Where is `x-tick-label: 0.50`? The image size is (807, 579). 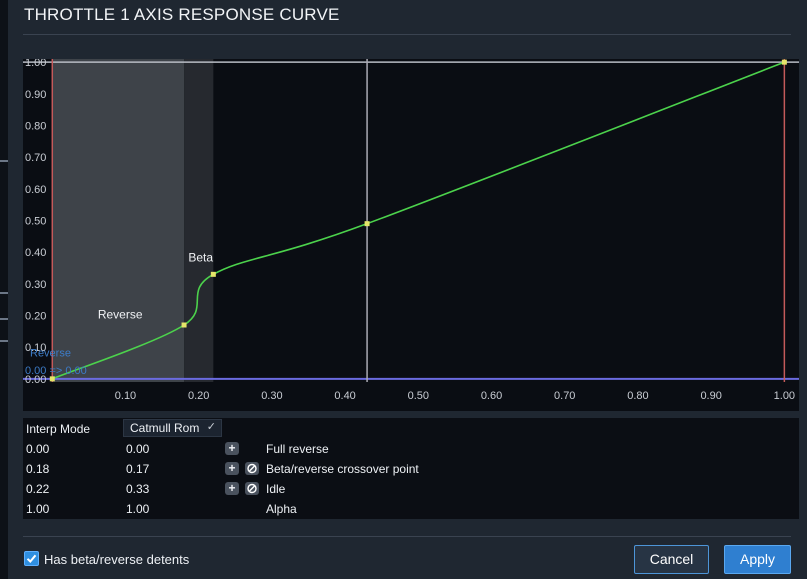 x-tick-label: 0.50 is located at coordinates (418, 396).